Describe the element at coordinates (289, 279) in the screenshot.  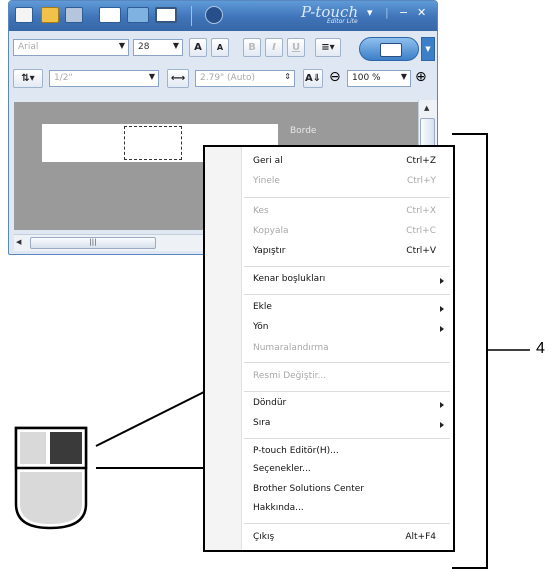
I see `menu-item-margins: Kenar boşlukları` at that location.